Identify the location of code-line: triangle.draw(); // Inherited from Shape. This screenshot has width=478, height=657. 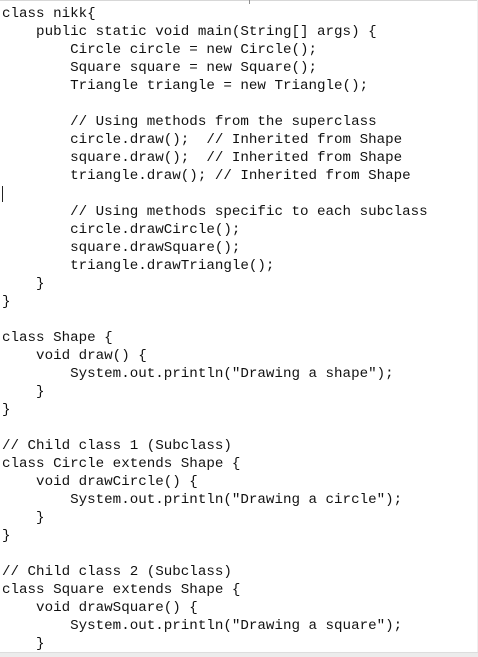
(215, 176).